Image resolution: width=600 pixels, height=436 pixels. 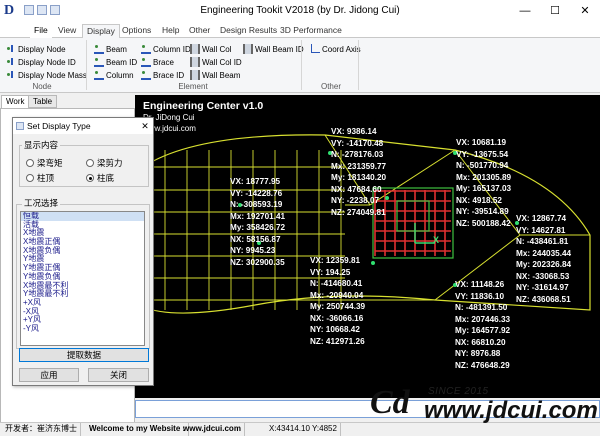 I want to click on wall-beam-button: Wall Beam, so click(x=215, y=75).